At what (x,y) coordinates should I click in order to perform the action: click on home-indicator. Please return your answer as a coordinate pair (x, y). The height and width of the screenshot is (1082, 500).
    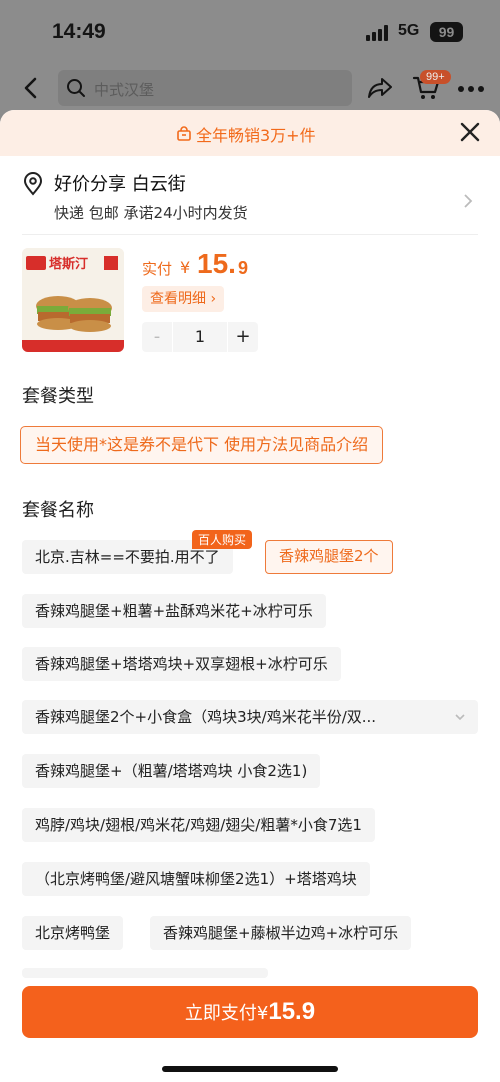
    Looking at the image, I should click on (250, 1069).